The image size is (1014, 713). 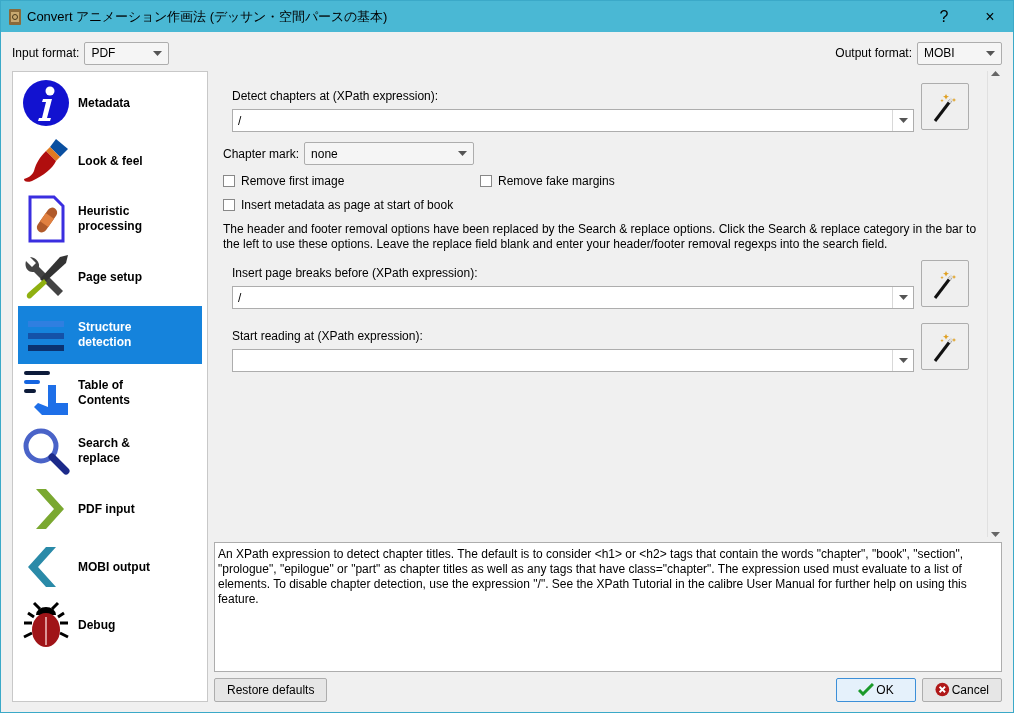 I want to click on chapter-mark-dropdown: none, so click(x=389, y=153).